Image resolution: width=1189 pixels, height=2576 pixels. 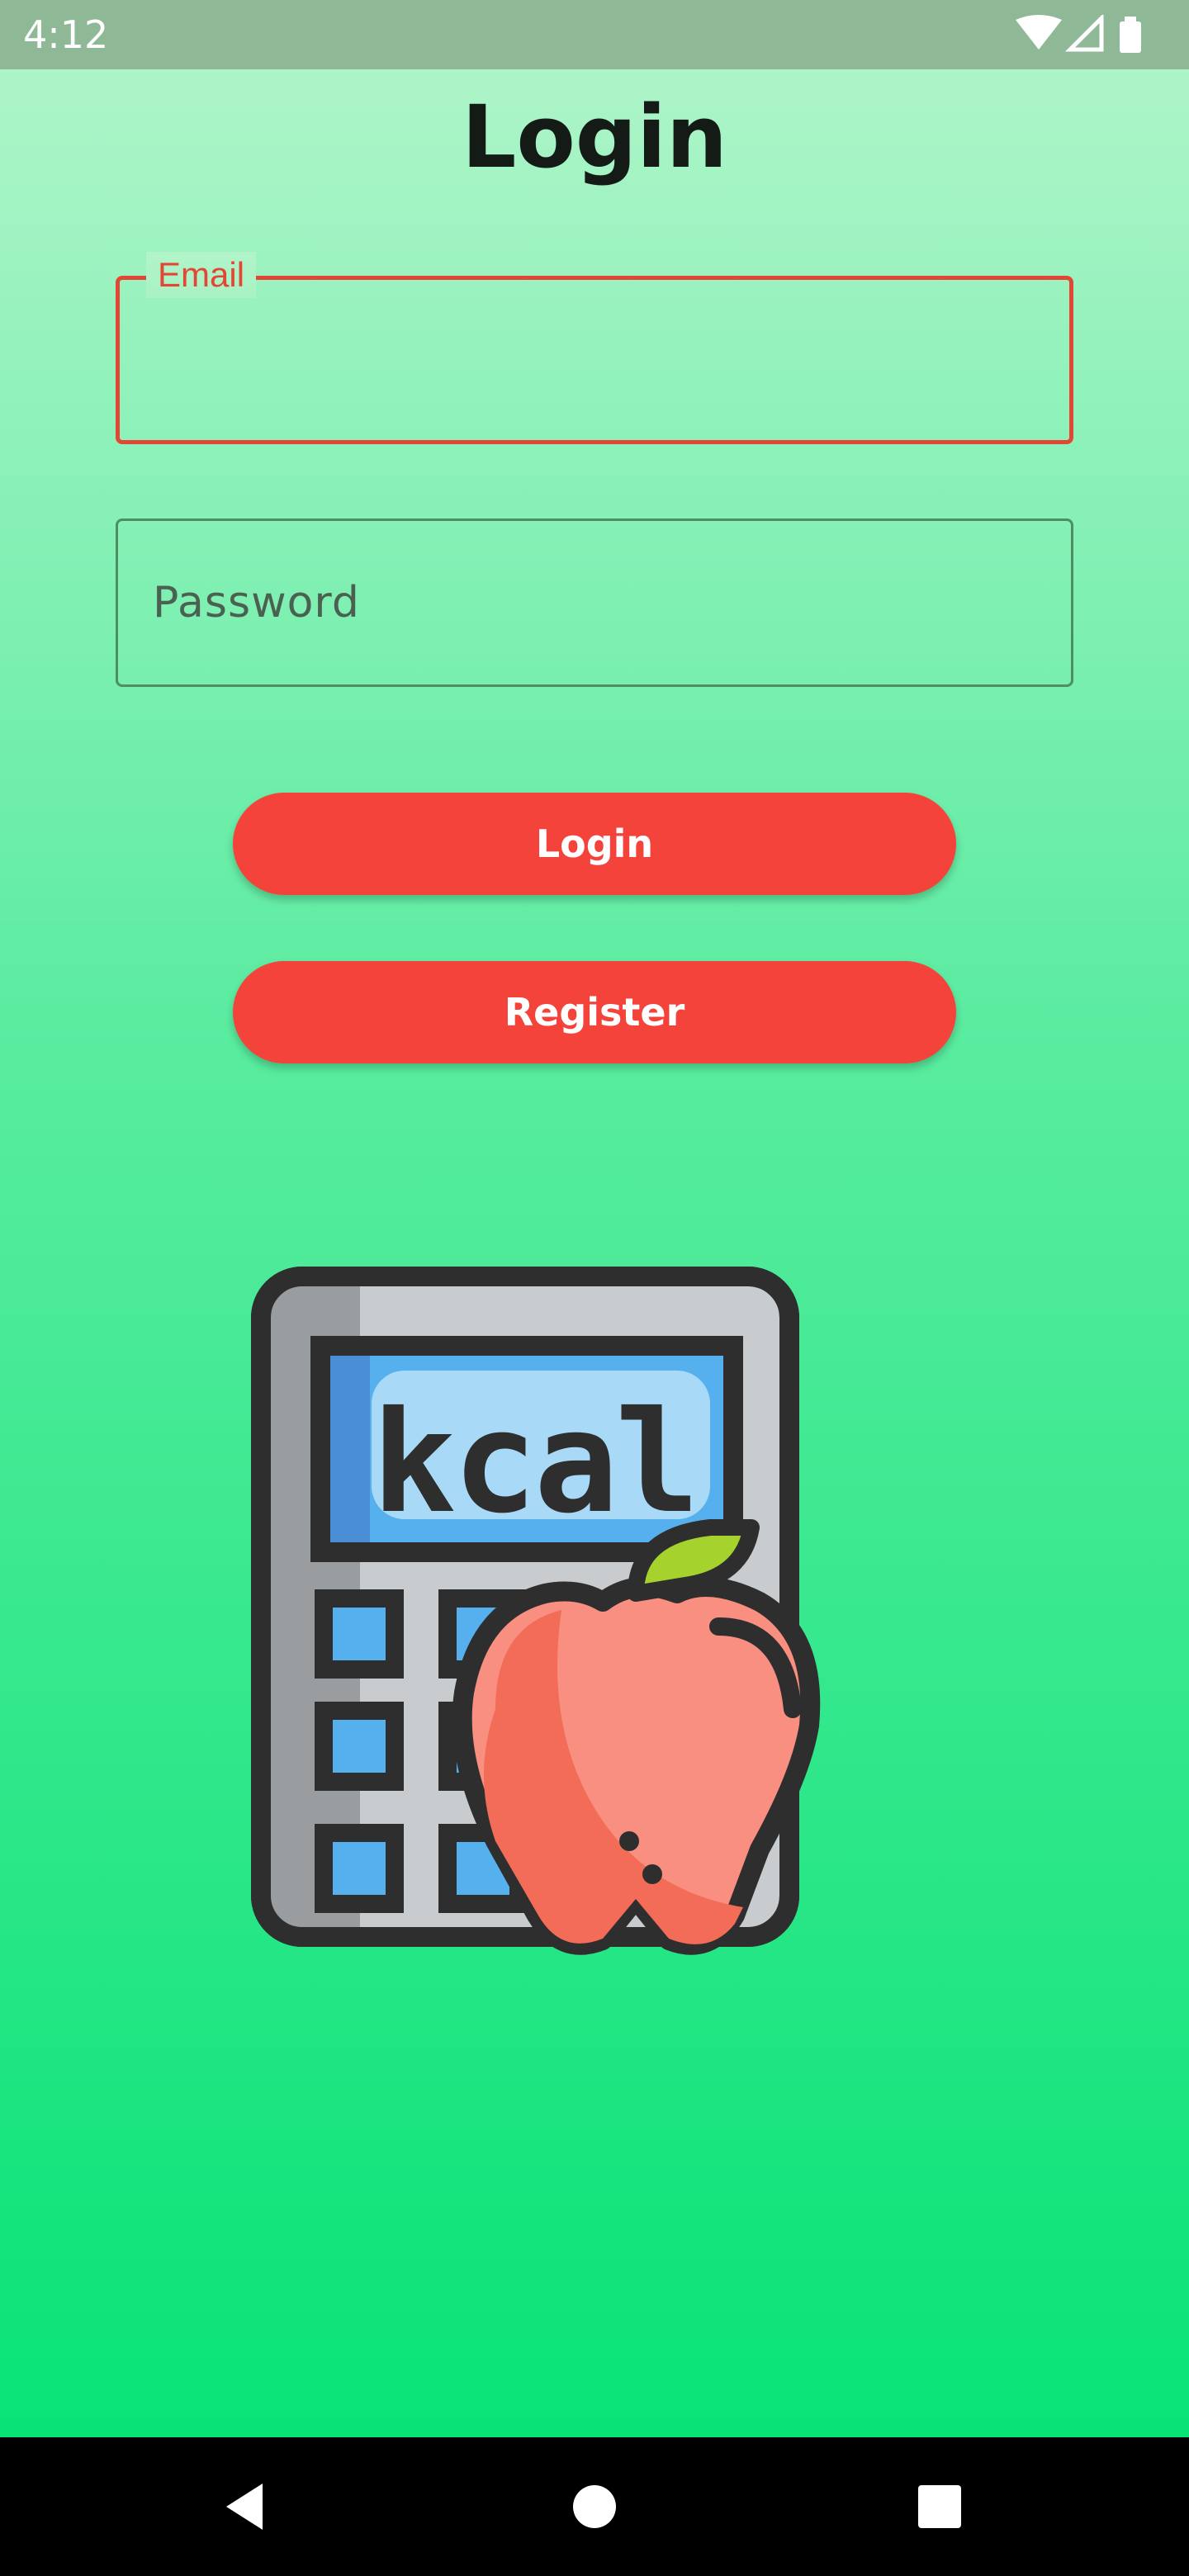 I want to click on email-input, so click(x=594, y=360).